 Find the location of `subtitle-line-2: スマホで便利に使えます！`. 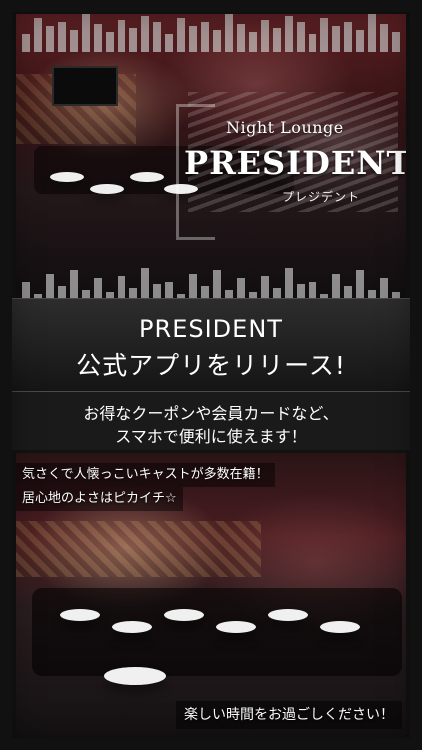

subtitle-line-2: スマホで便利に使えます！ is located at coordinates (211, 436).